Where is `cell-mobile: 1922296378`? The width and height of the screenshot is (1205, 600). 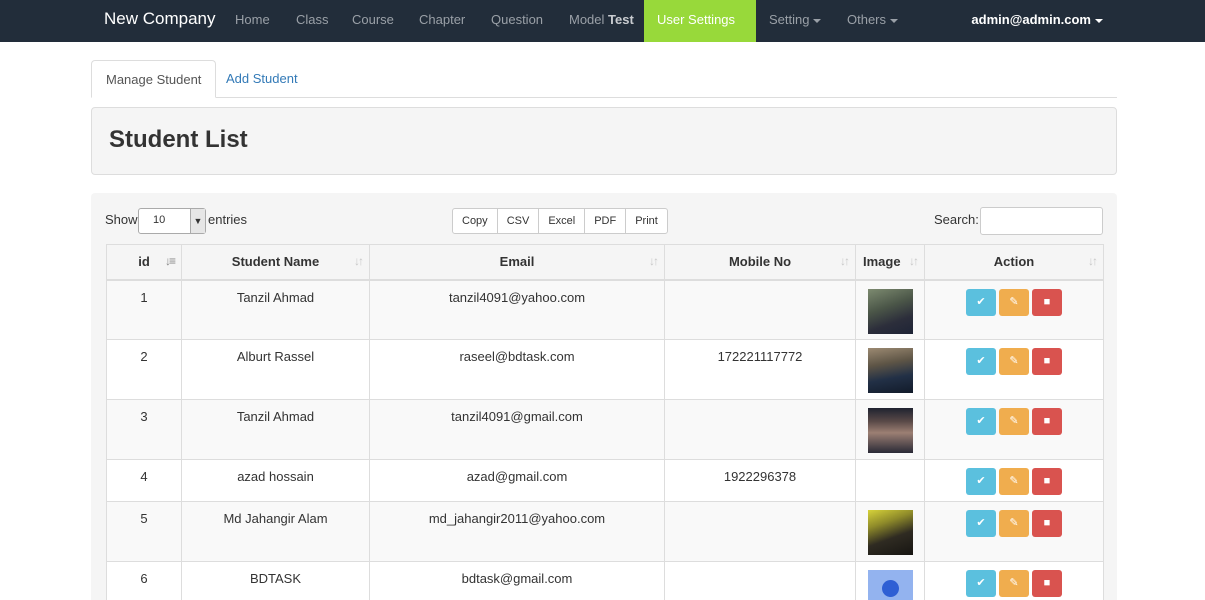
cell-mobile: 1922296378 is located at coordinates (760, 480).